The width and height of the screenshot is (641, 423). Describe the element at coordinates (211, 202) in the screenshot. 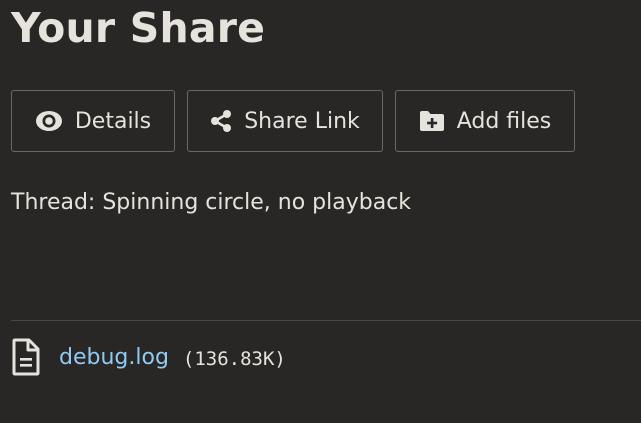

I see `share-description: Thread: Spinning circle, no playback` at that location.